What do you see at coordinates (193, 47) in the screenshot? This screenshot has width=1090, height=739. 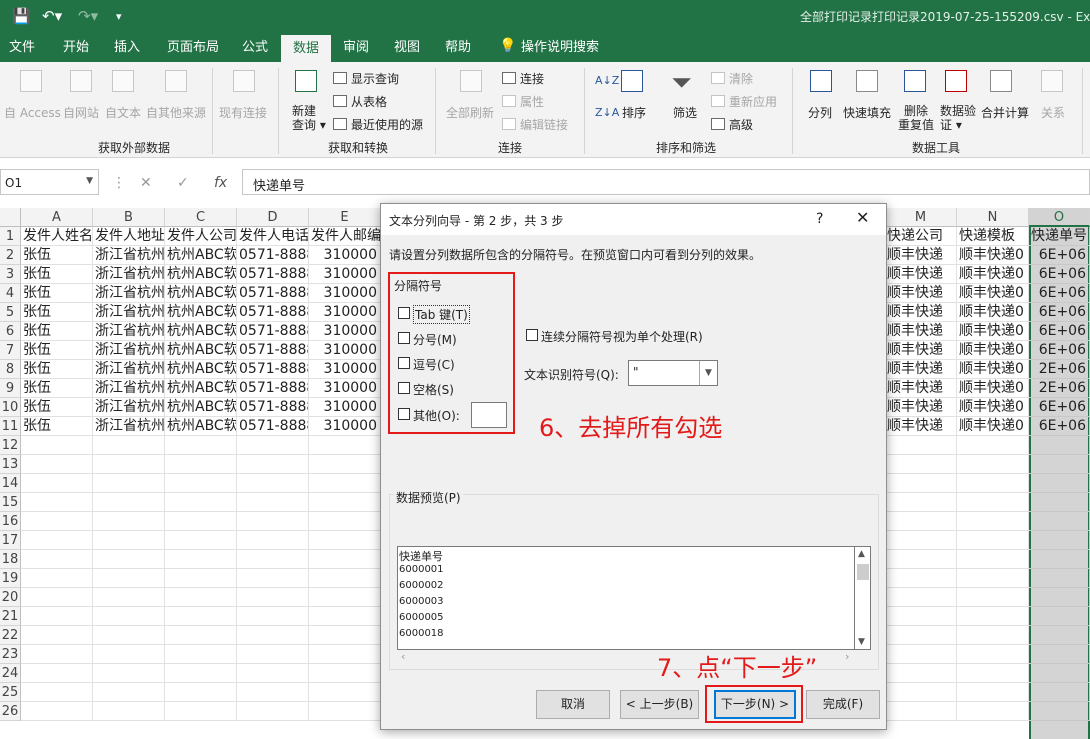 I see `tab-3: 页面布局` at bounding box center [193, 47].